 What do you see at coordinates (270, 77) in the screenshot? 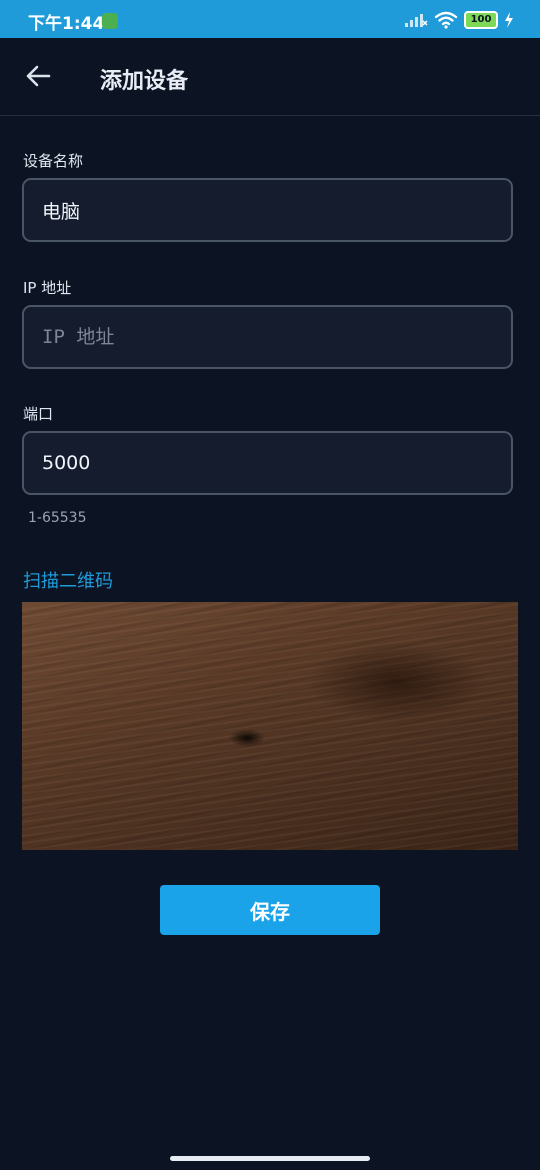
I see `app-bar: 添加设备` at bounding box center [270, 77].